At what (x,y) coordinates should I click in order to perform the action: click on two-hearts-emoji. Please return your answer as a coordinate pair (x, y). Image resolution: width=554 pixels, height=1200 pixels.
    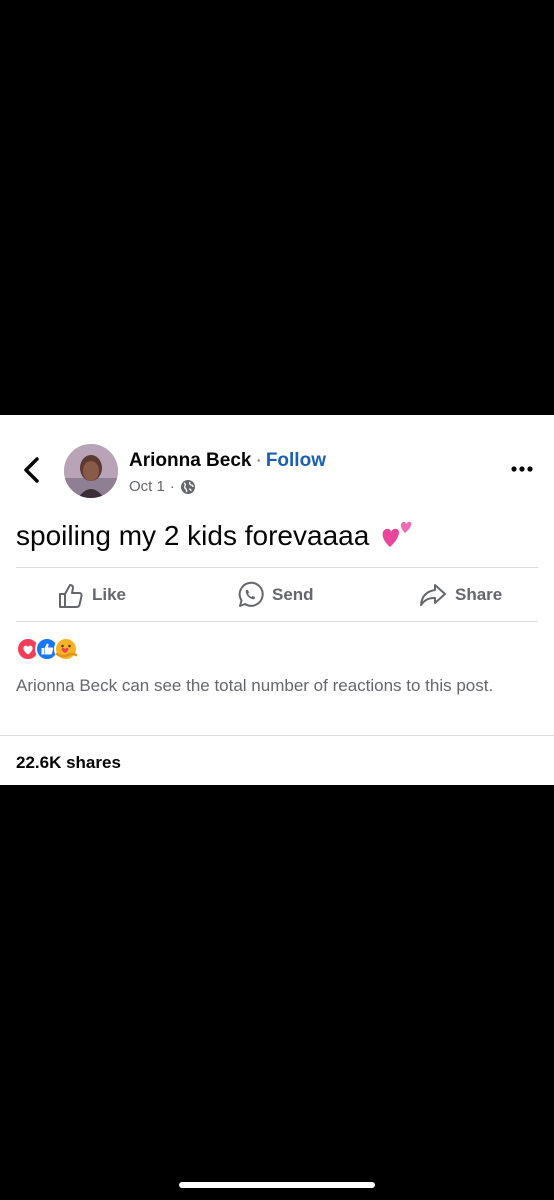
    Looking at the image, I should click on (397, 534).